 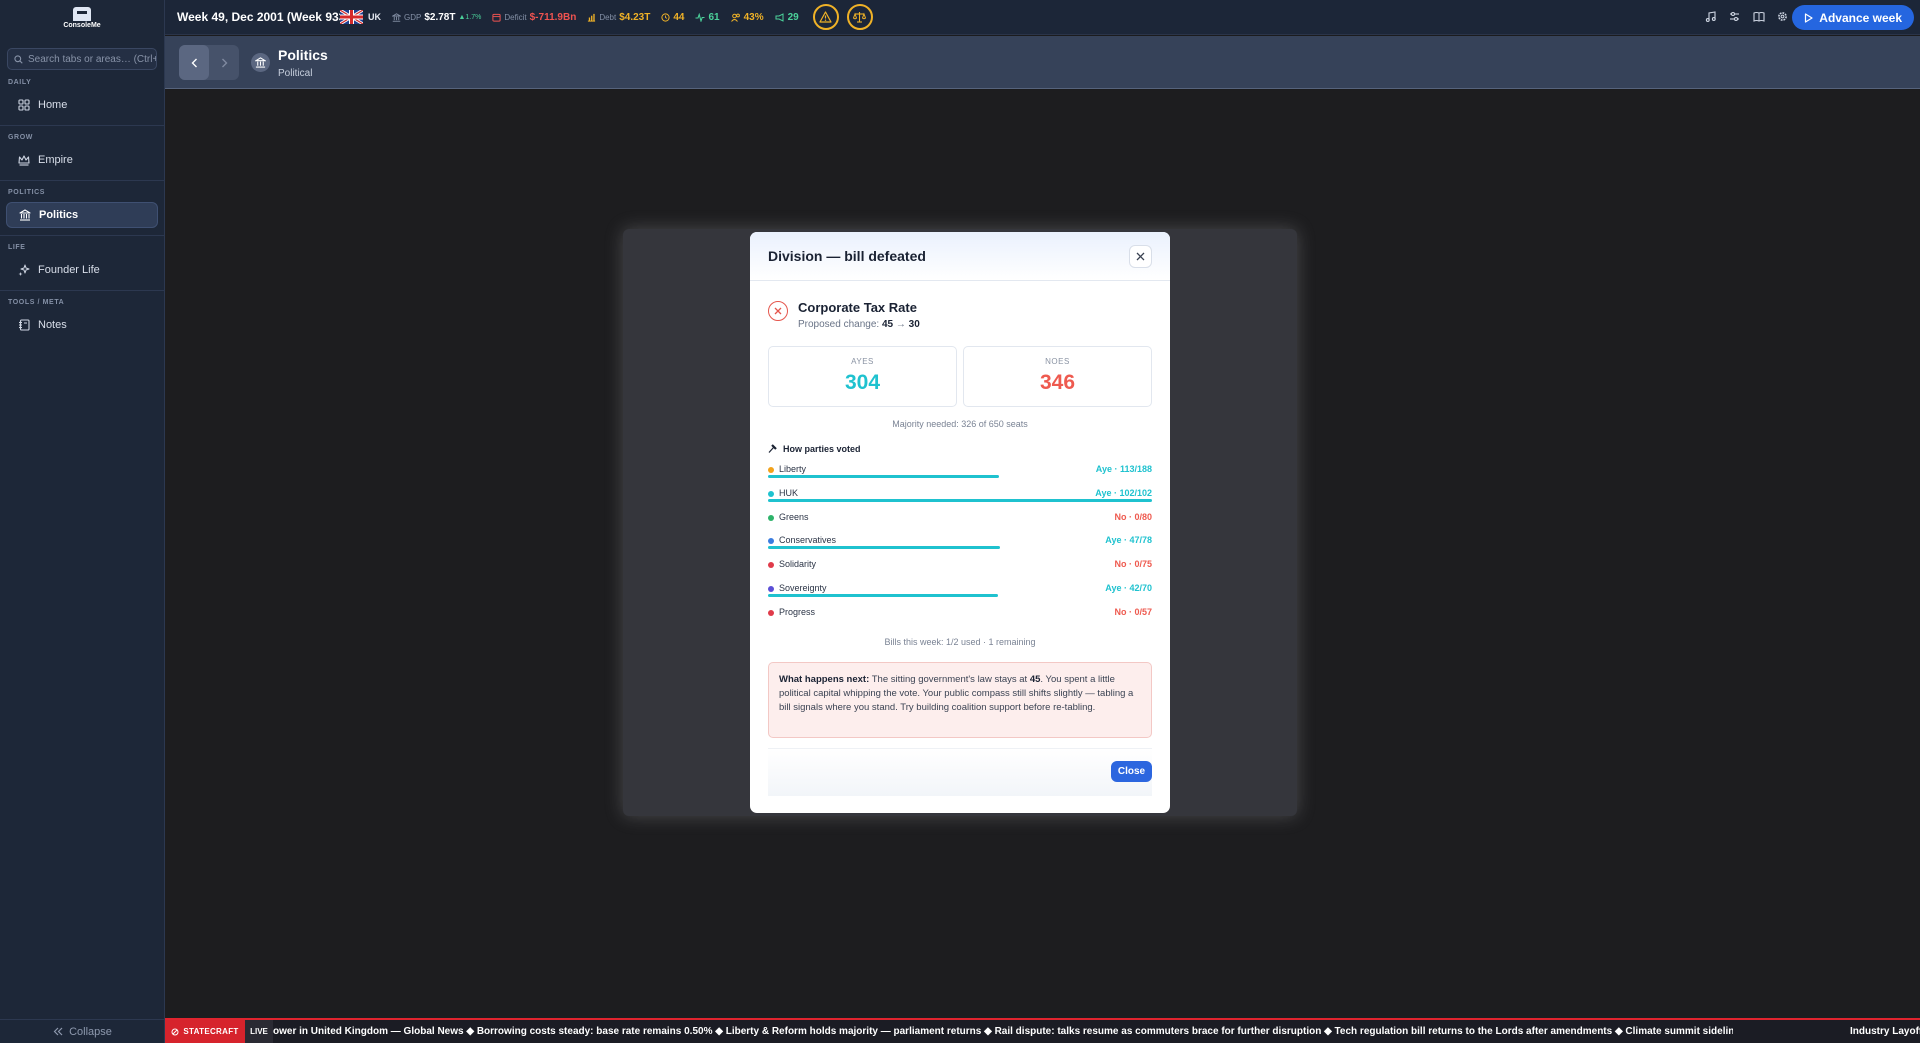 What do you see at coordinates (1123, 469) in the screenshot?
I see `party-result: Aye · 113/188` at bounding box center [1123, 469].